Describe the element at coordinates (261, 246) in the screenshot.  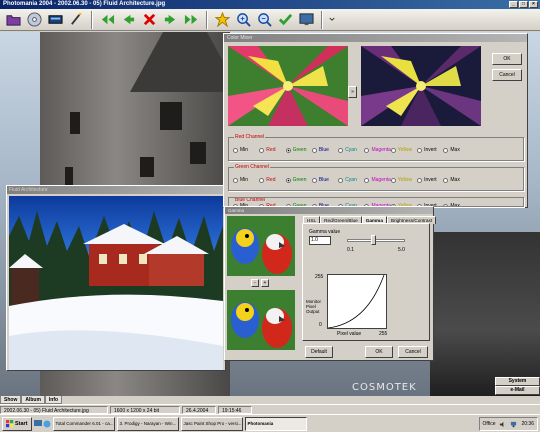
I see `parrot-original` at that location.